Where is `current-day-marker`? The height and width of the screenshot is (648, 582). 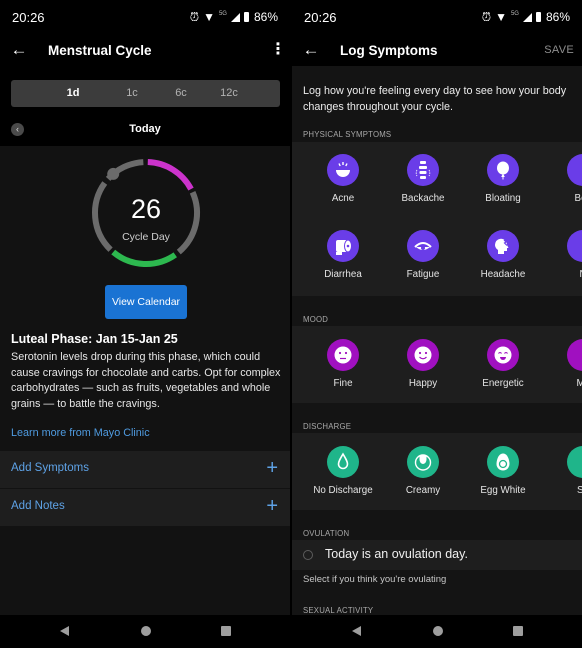 current-day-marker is located at coordinates (113, 173).